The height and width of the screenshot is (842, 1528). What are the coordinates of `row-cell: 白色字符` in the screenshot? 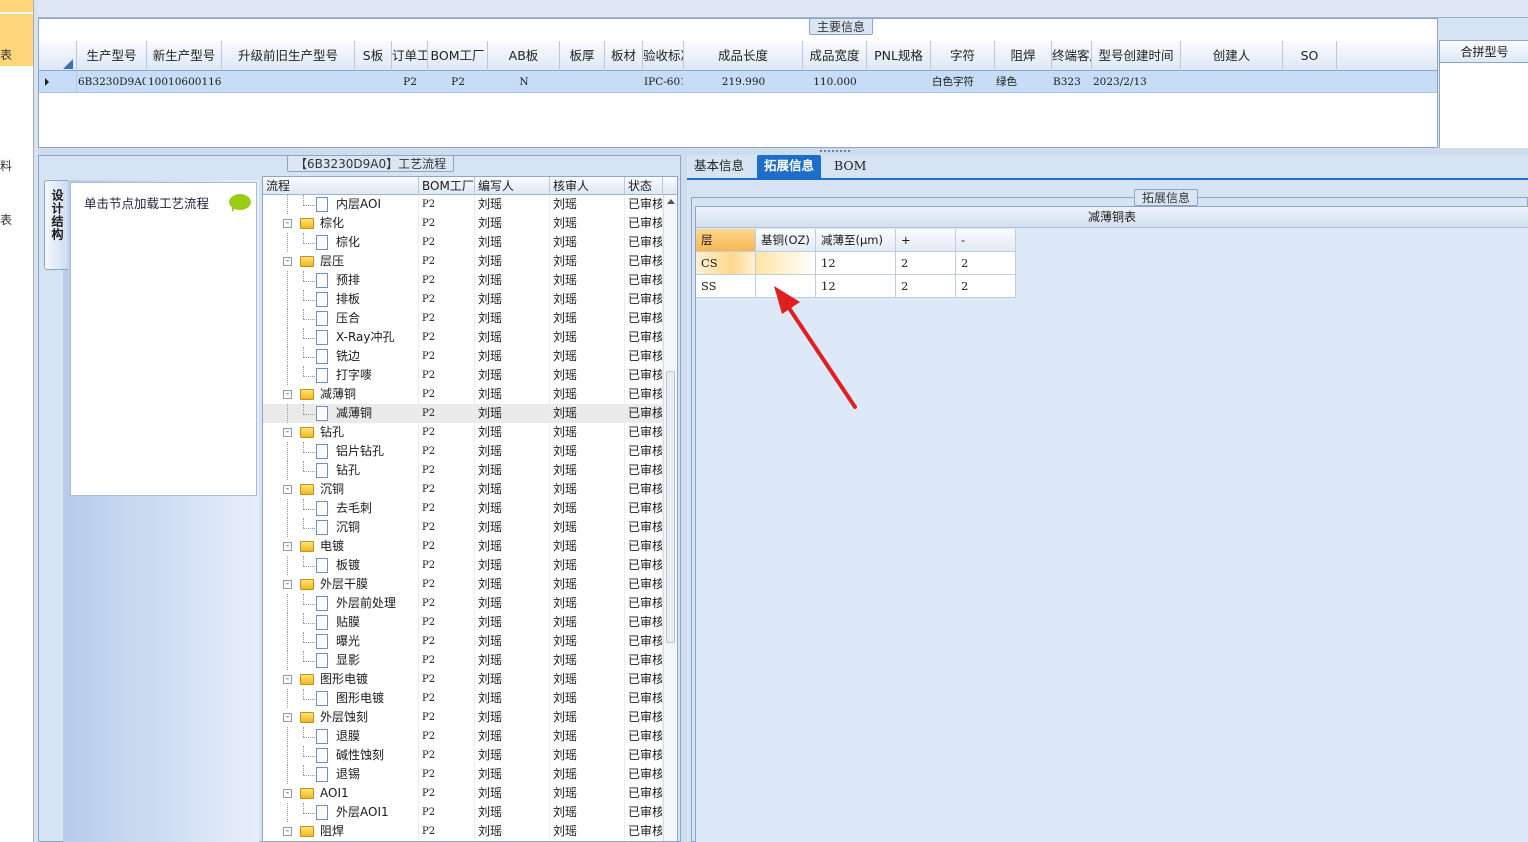 It's located at (963, 82).